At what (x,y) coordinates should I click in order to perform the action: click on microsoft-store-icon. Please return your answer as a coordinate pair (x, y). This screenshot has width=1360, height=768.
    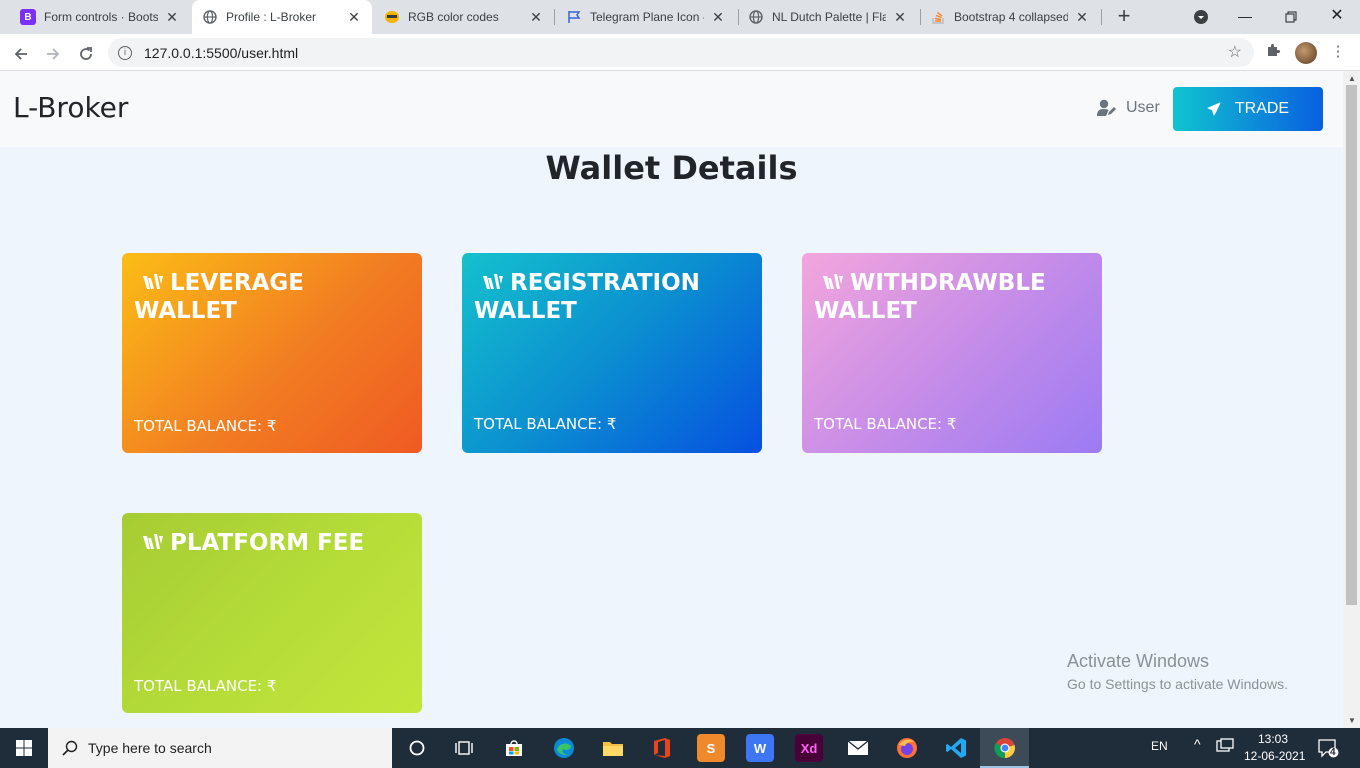
    Looking at the image, I should click on (514, 748).